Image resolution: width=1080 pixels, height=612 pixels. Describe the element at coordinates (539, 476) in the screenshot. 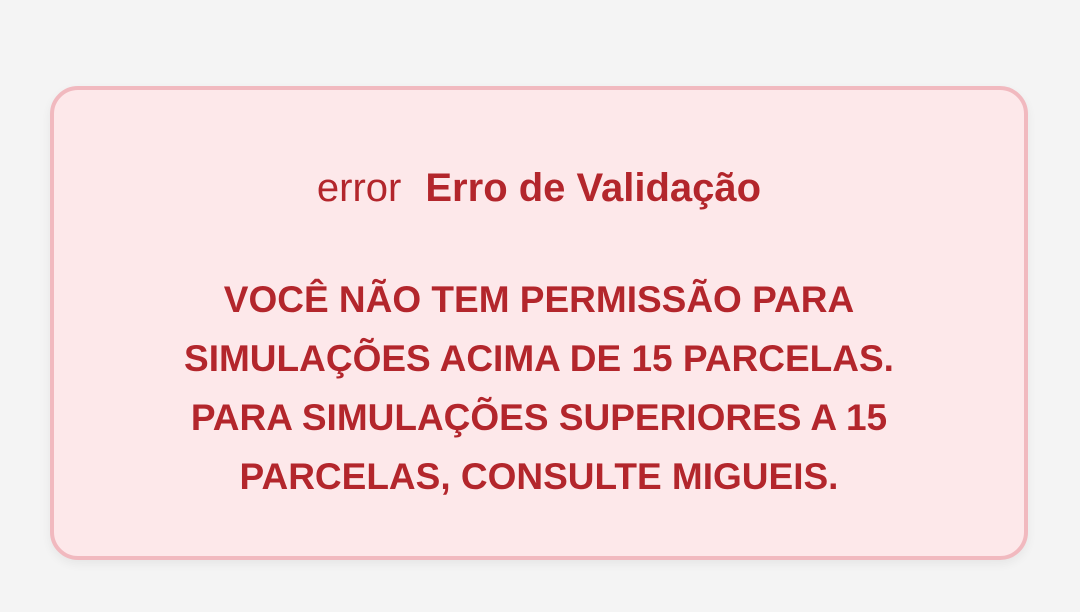

I see `alert-message-line: PARCELAS, CONSULTE MIGUEIS.` at that location.